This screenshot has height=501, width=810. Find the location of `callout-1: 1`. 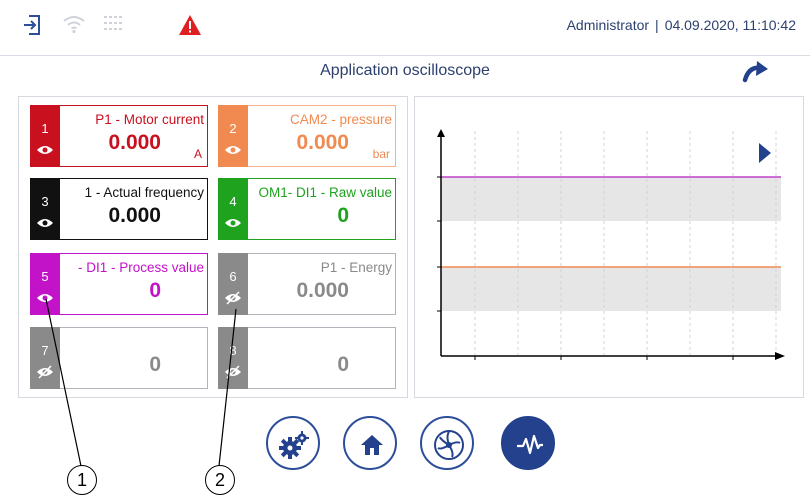

callout-1: 1 is located at coordinates (82, 480).